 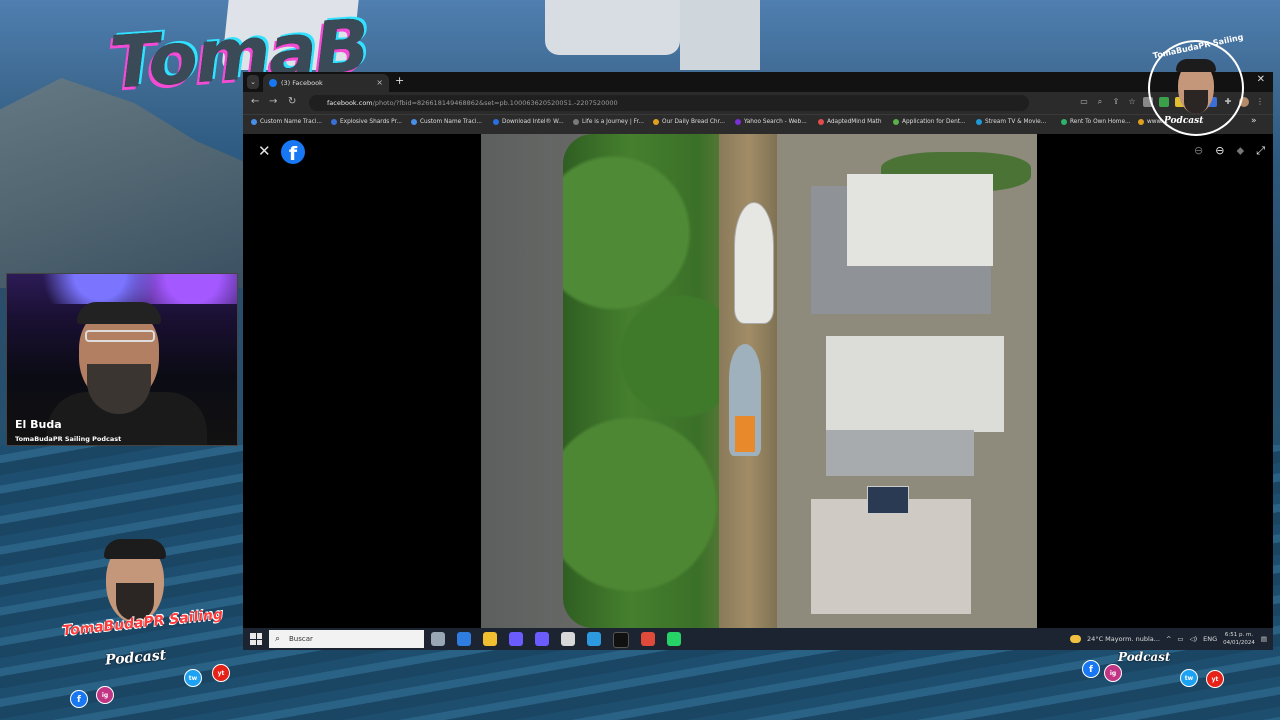 What do you see at coordinates (1194, 639) in the screenshot?
I see `volume-icon: ◁)` at bounding box center [1194, 639].